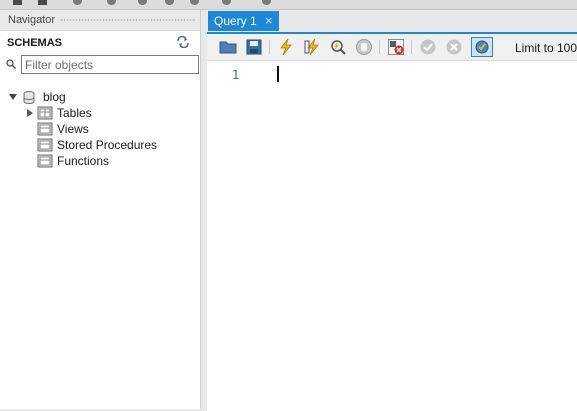 This screenshot has height=411, width=577. Describe the element at coordinates (236, 75) in the screenshot. I see `line-number: 1` at that location.